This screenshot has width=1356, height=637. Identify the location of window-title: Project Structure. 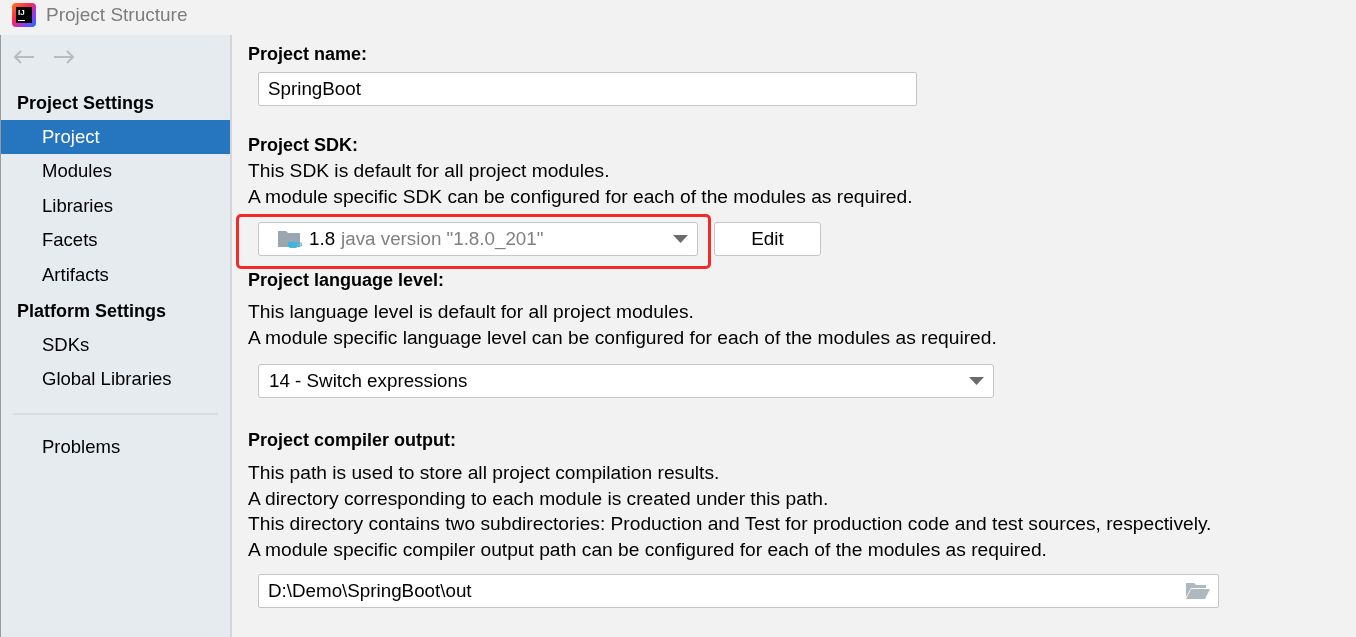
(117, 15).